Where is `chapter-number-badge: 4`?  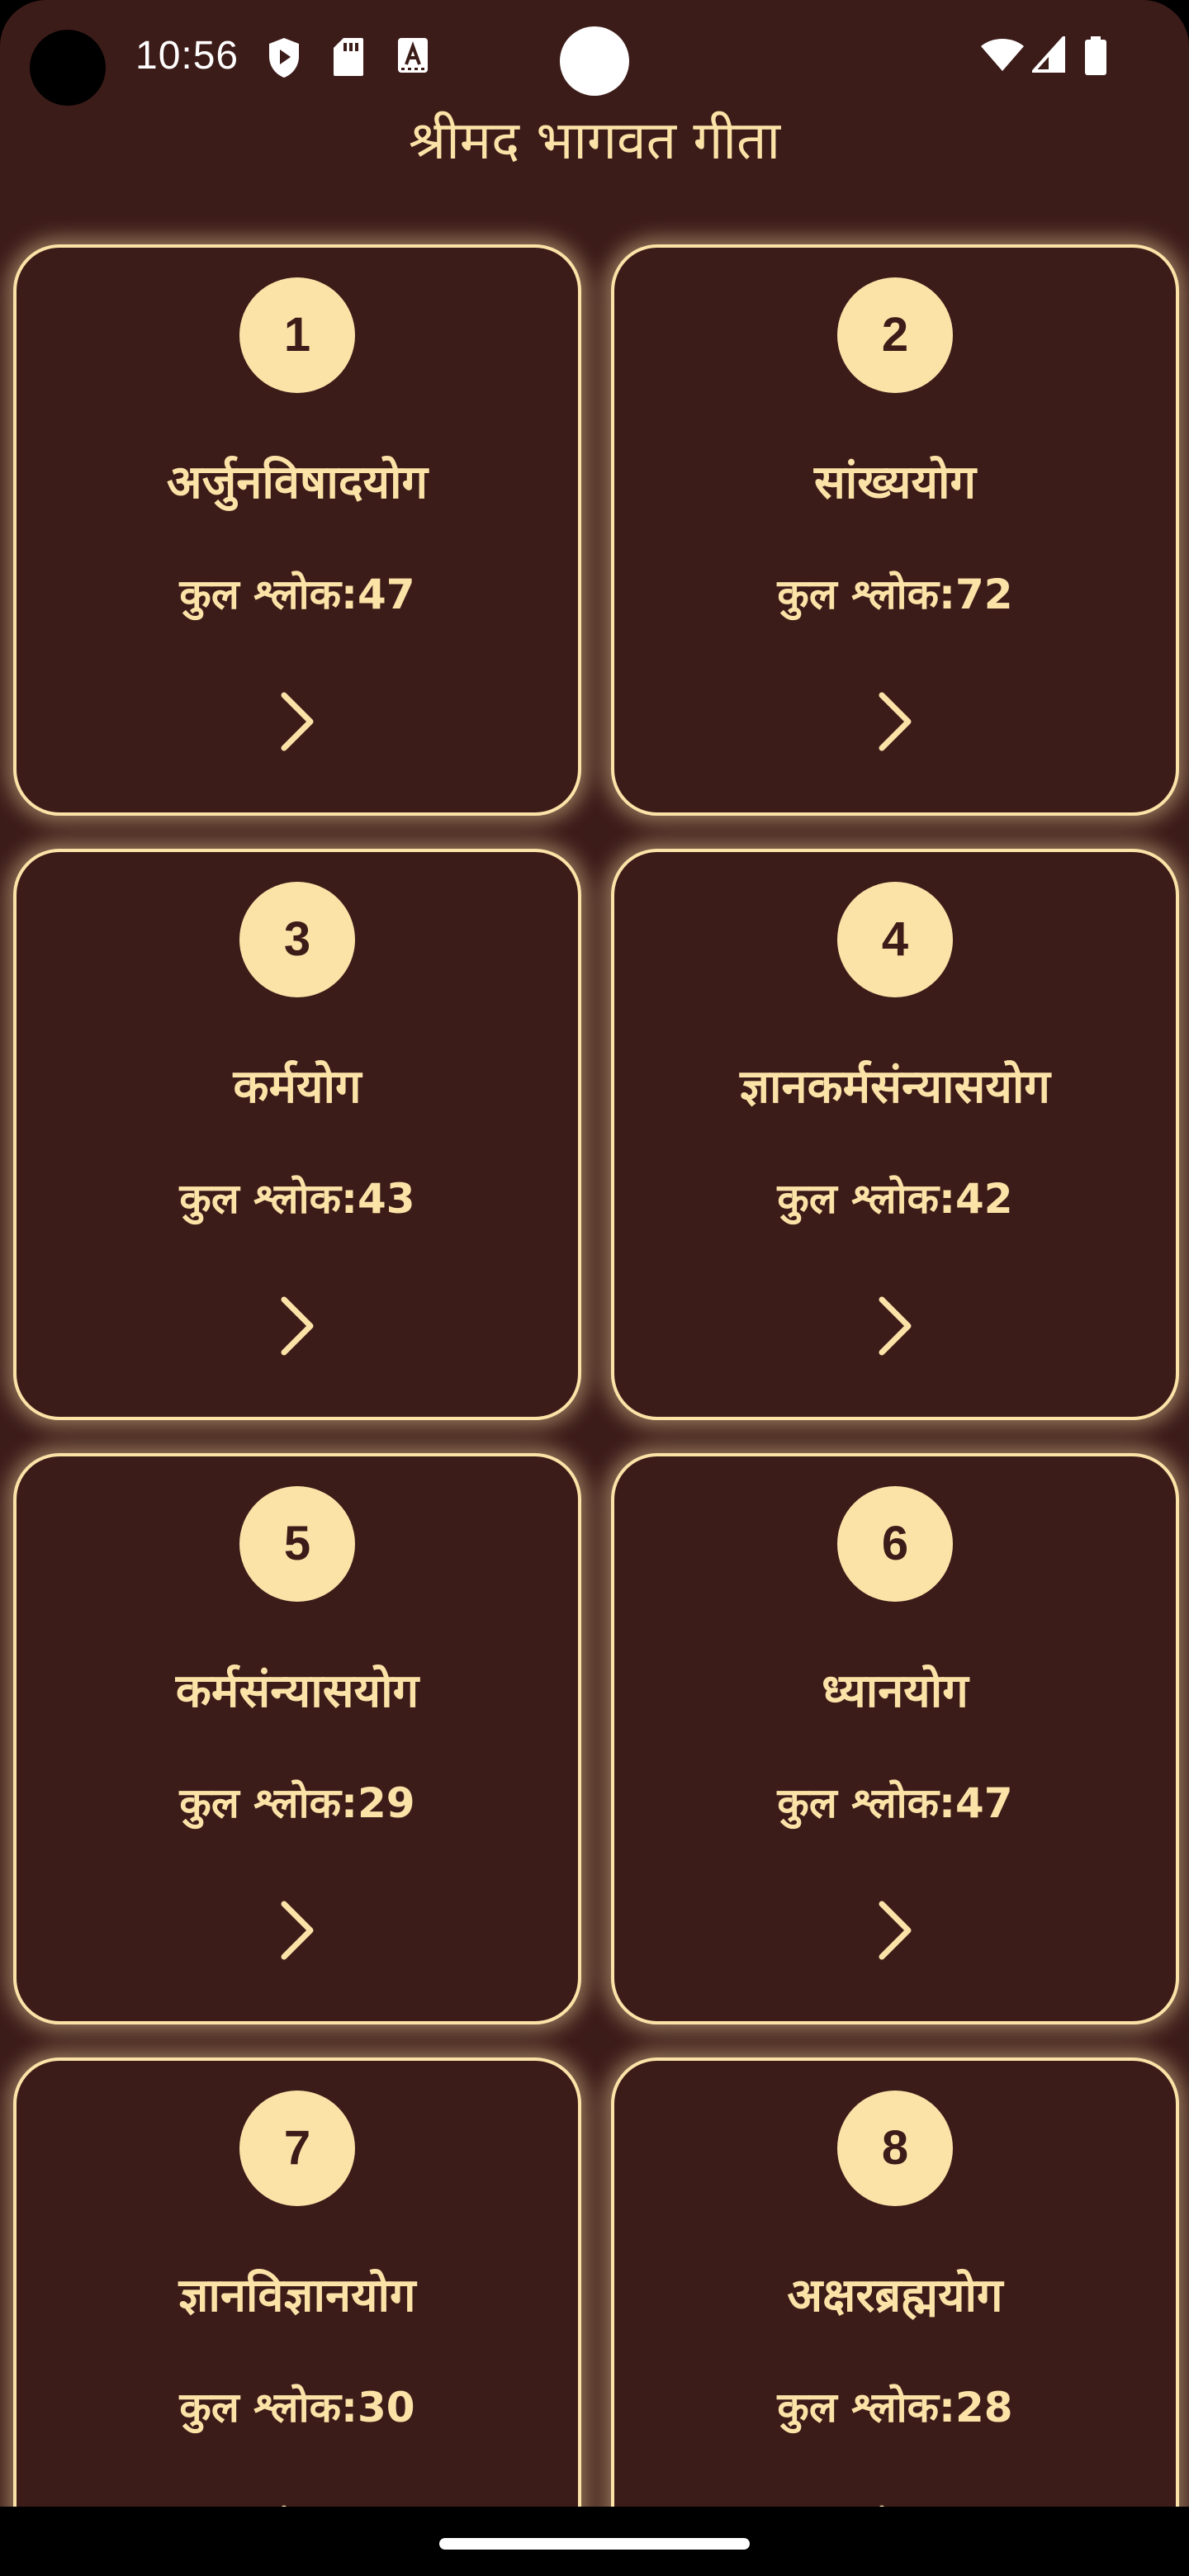 chapter-number-badge: 4 is located at coordinates (895, 939).